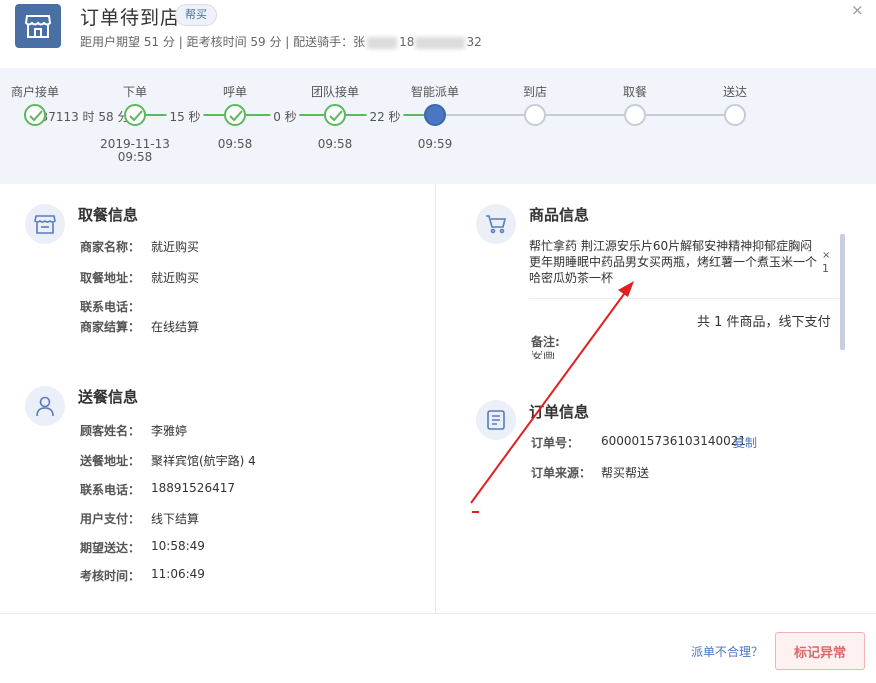  Describe the element at coordinates (203, 461) in the screenshot. I see `field-value: 聚祥宾馆(航宇路) 4` at that location.